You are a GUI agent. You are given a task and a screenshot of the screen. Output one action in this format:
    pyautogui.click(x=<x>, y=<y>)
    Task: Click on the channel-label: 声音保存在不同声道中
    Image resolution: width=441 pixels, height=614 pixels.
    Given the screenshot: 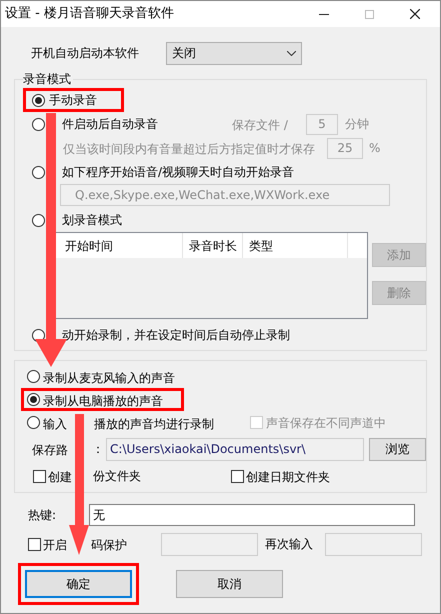 What is the action you would take?
    pyautogui.click(x=326, y=423)
    